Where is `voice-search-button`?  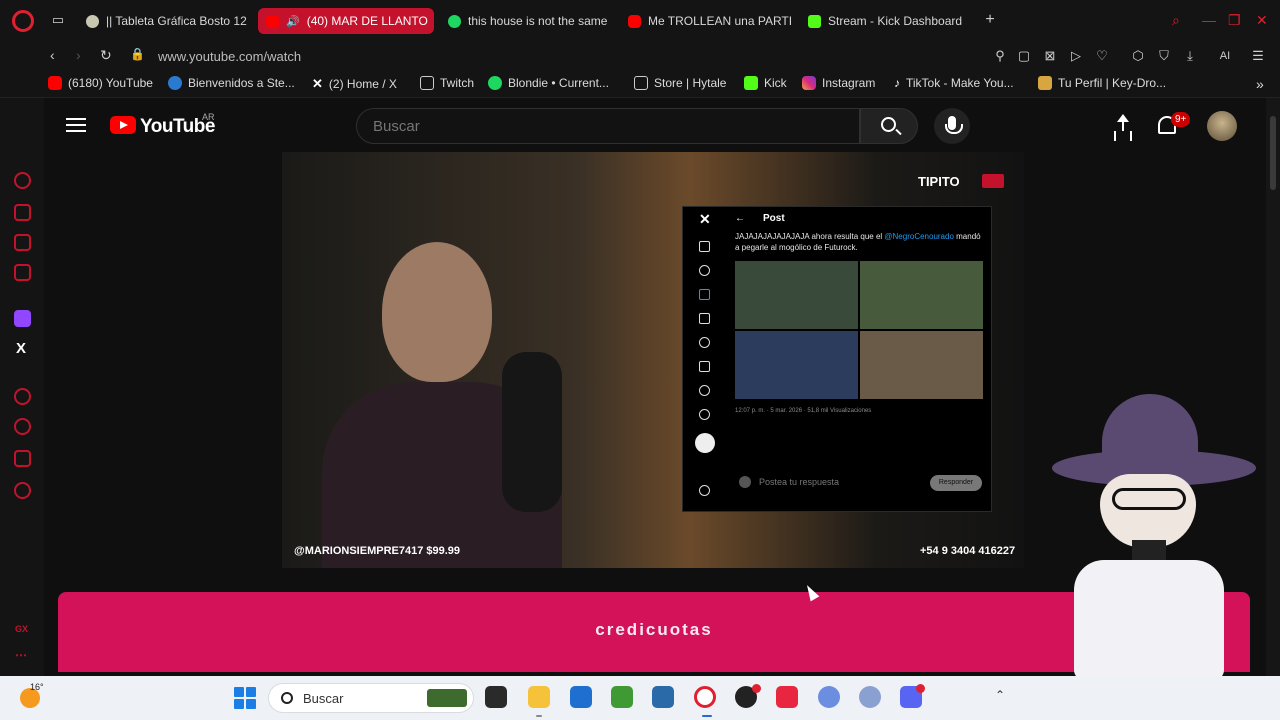 voice-search-button is located at coordinates (952, 126).